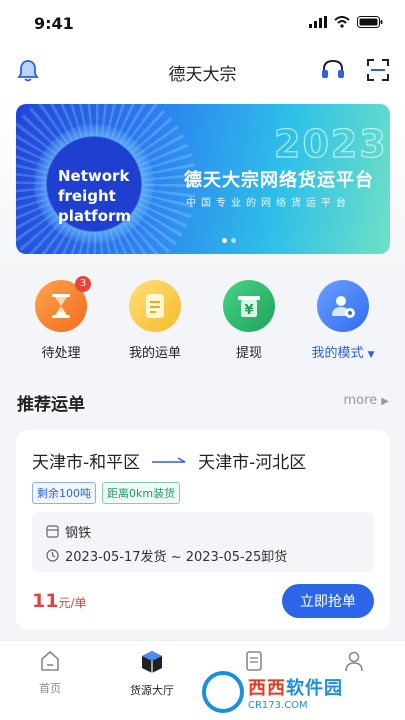  What do you see at coordinates (52, 555) in the screenshot?
I see `clock-icon` at bounding box center [52, 555].